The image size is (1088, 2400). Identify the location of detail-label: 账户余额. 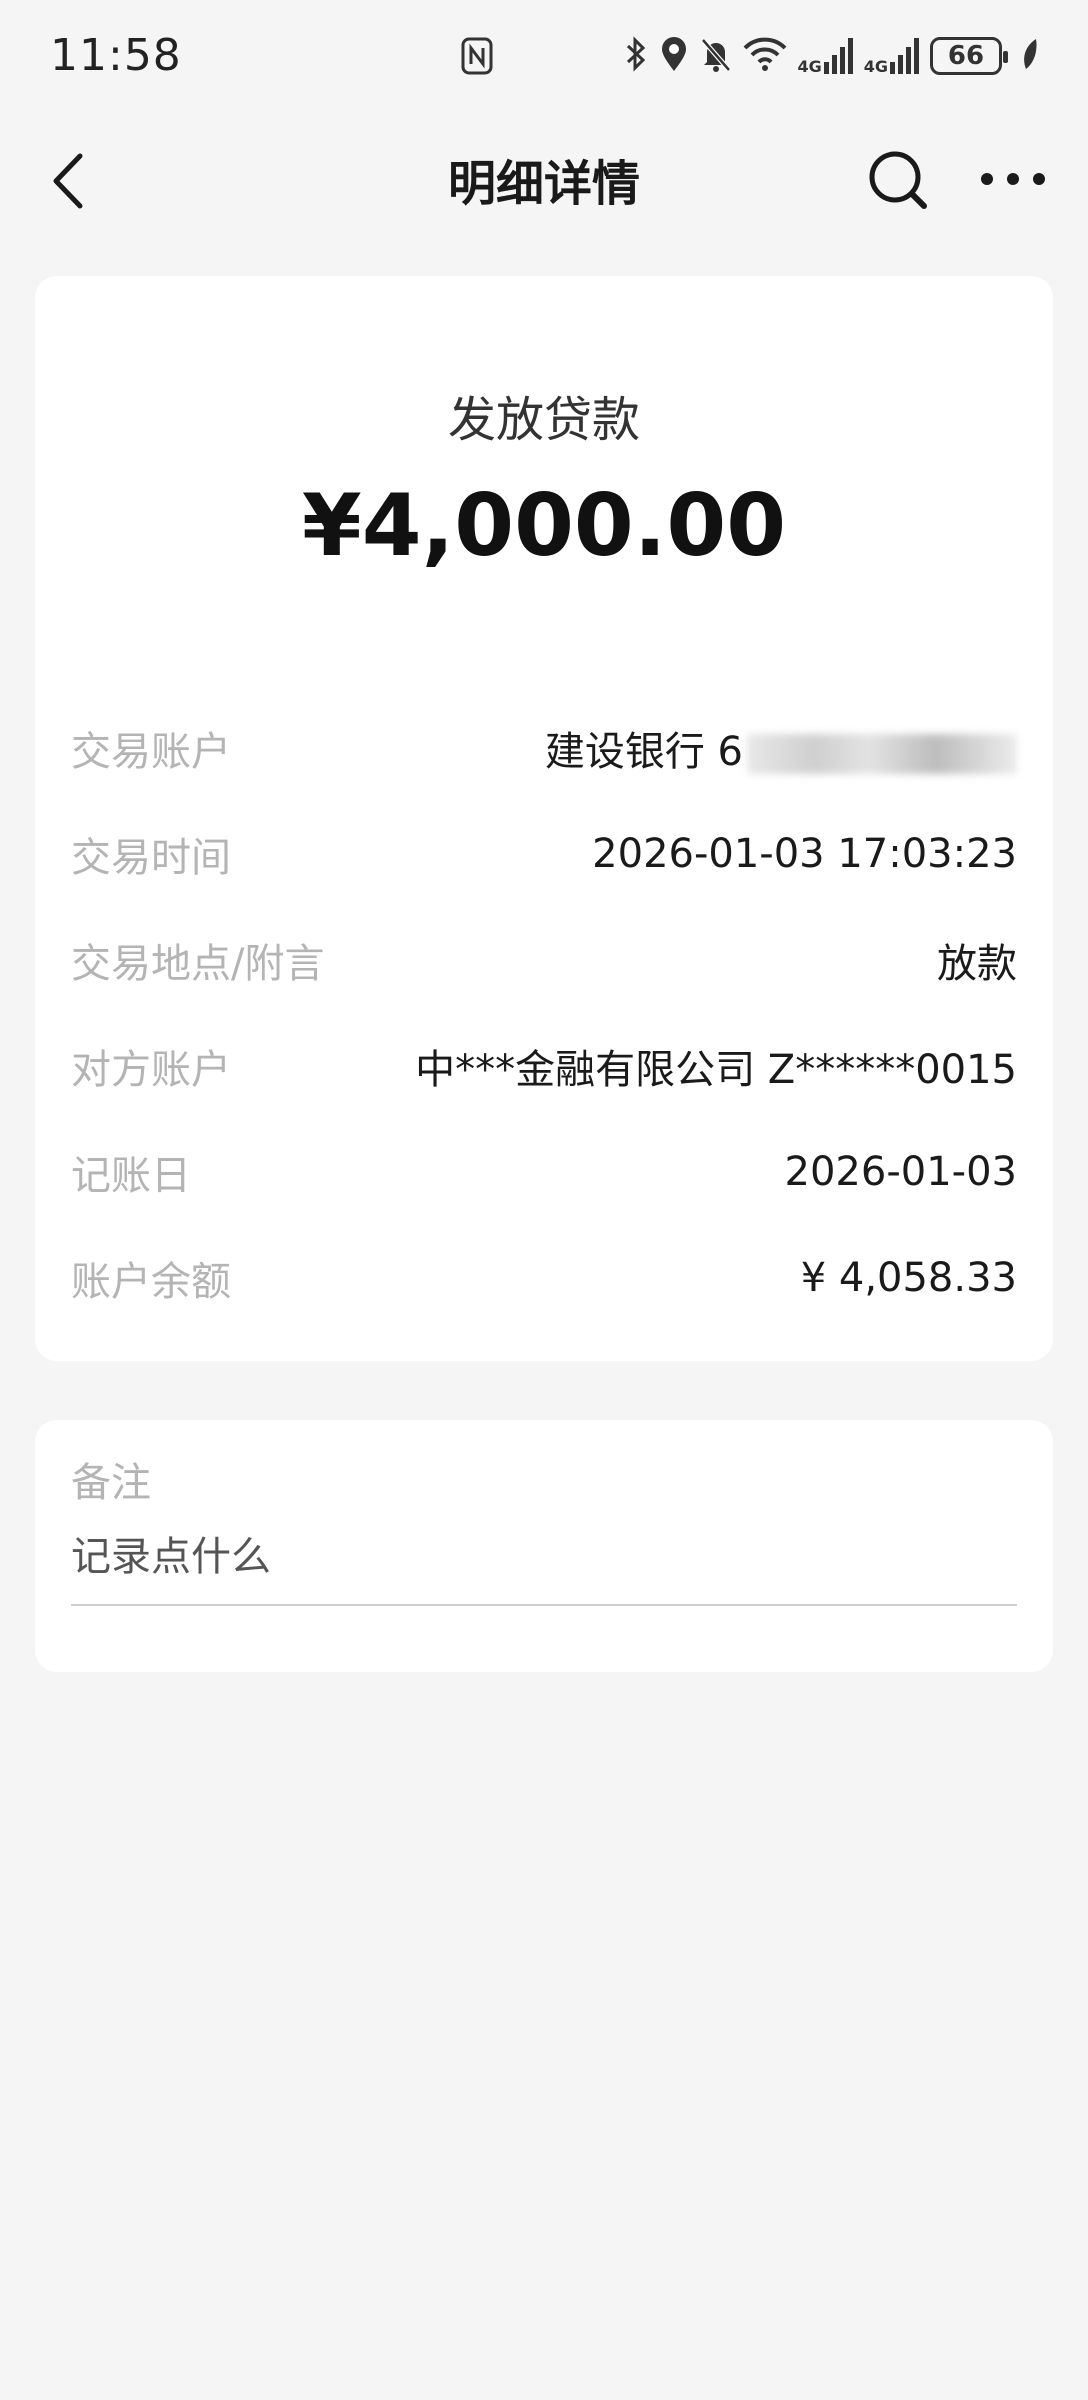
(151, 1282).